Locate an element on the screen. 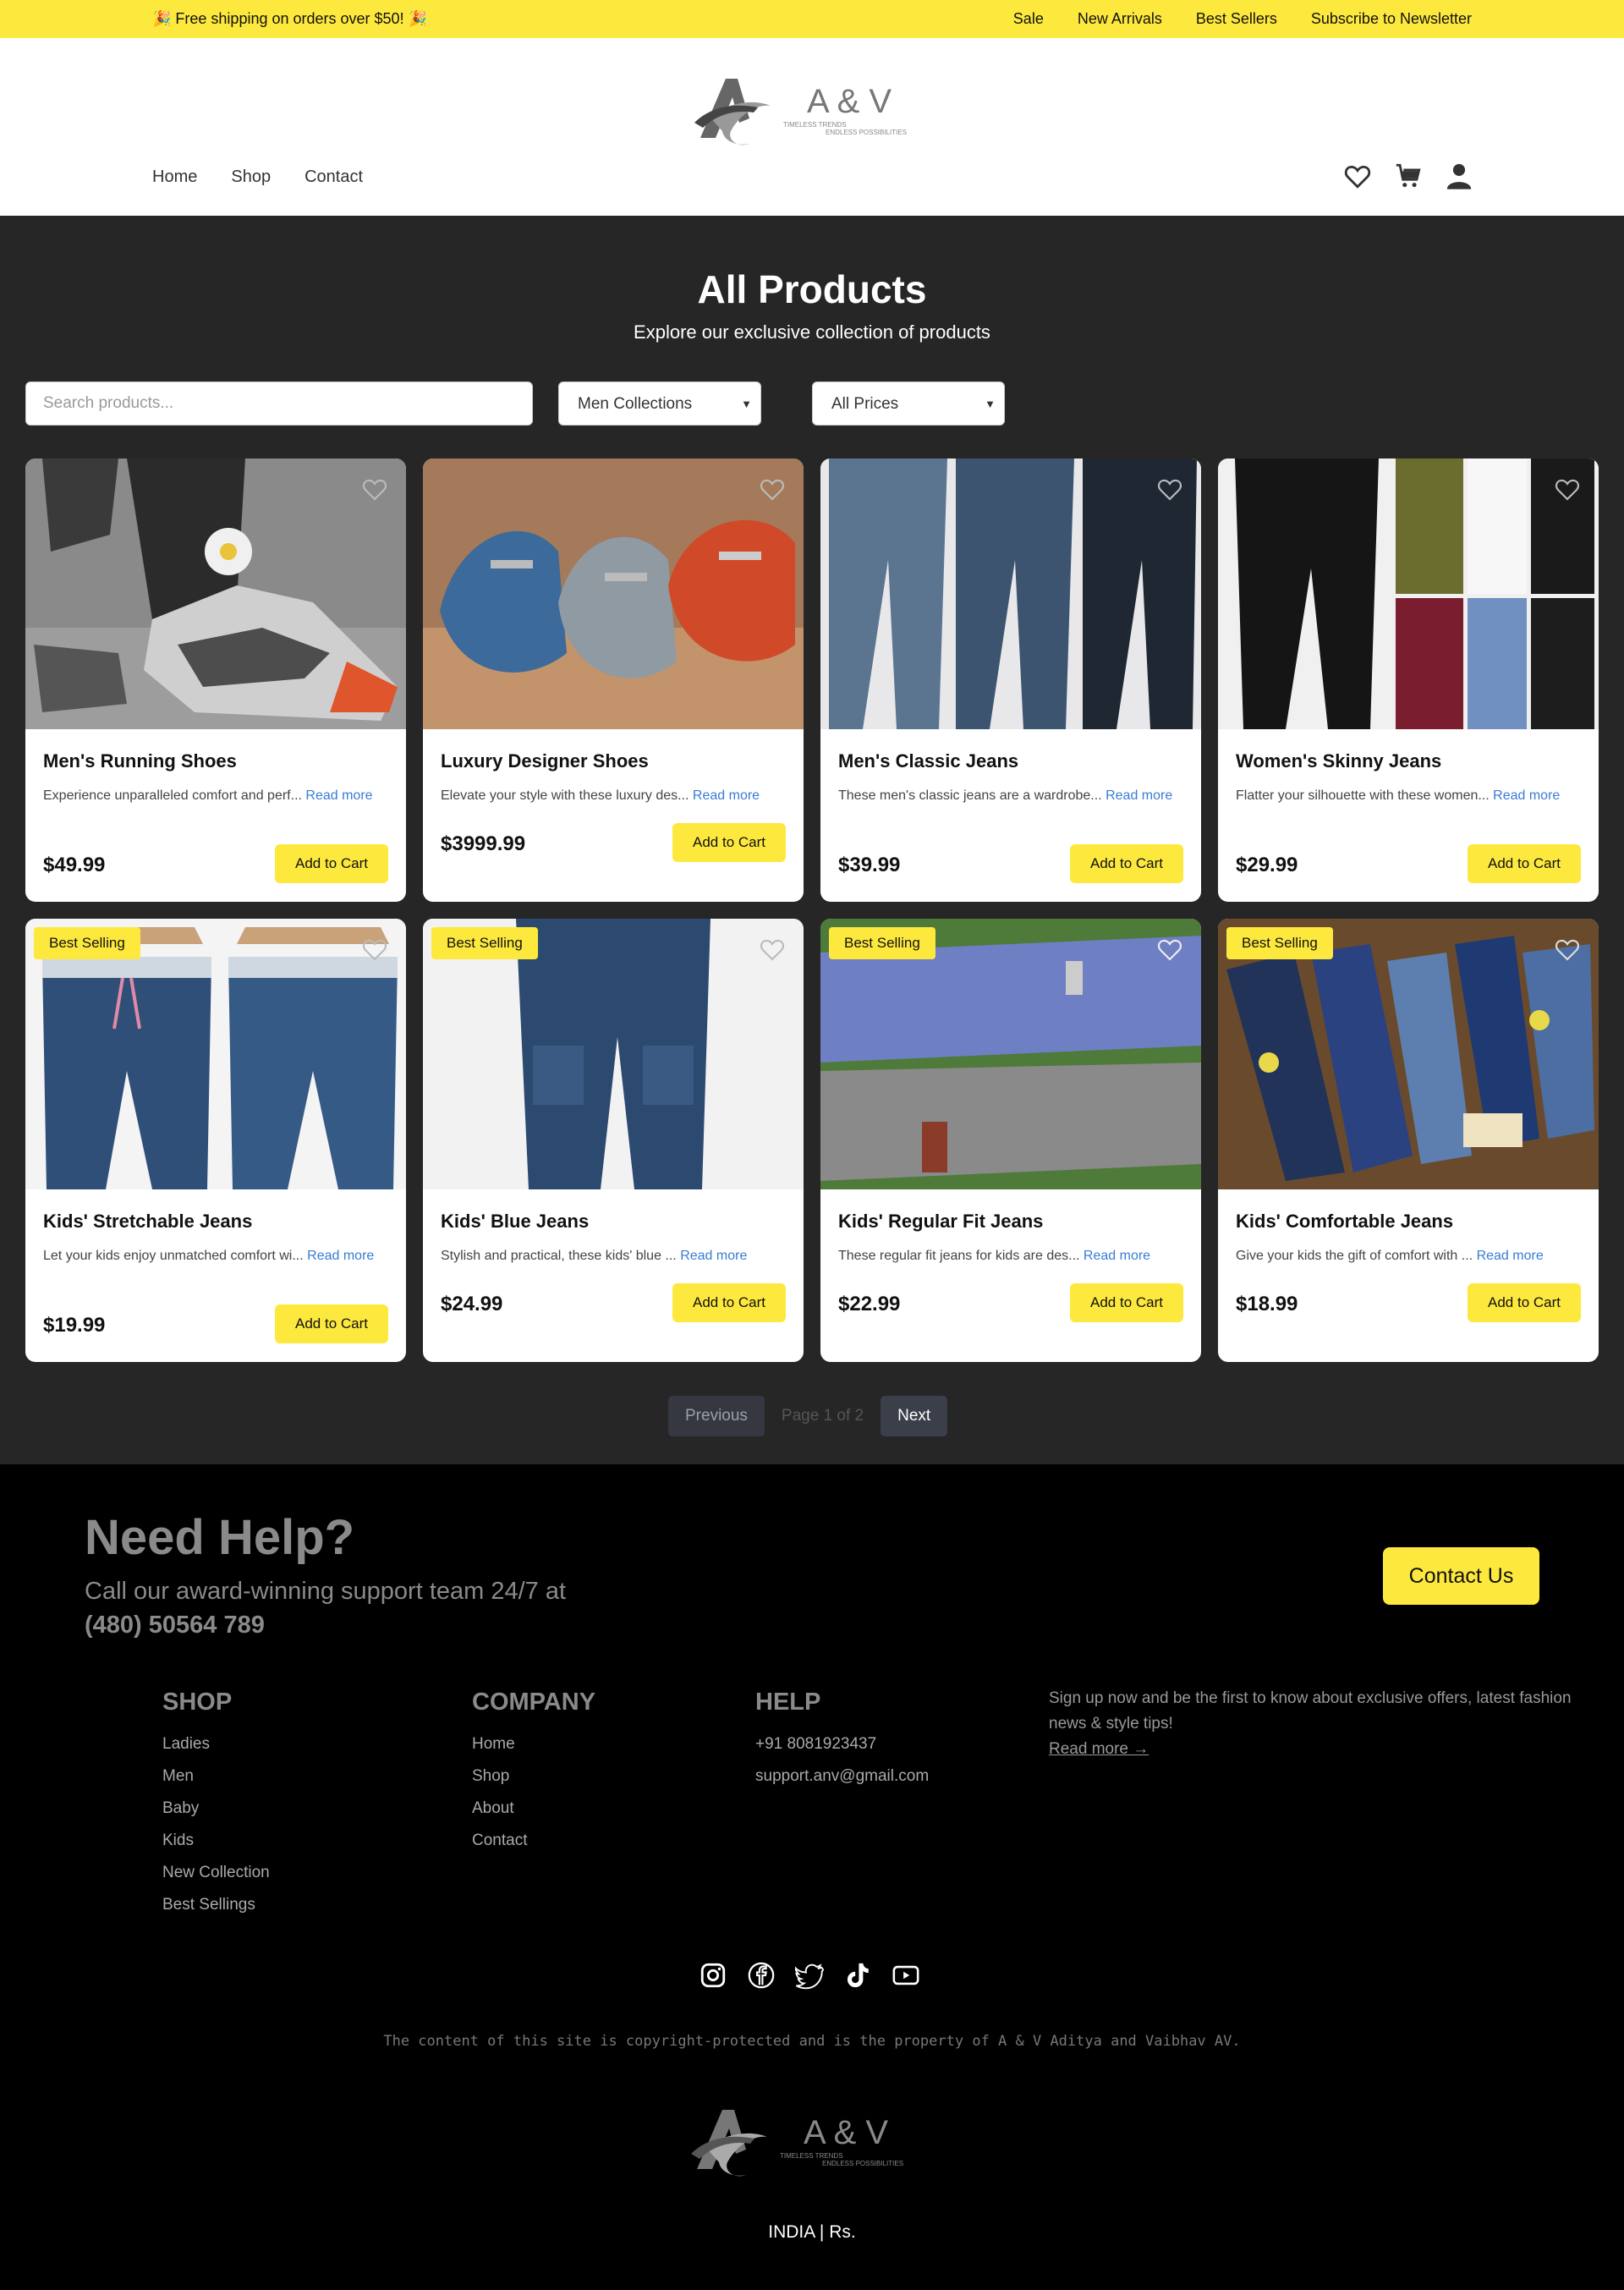  nav-home: Home is located at coordinates (175, 177).